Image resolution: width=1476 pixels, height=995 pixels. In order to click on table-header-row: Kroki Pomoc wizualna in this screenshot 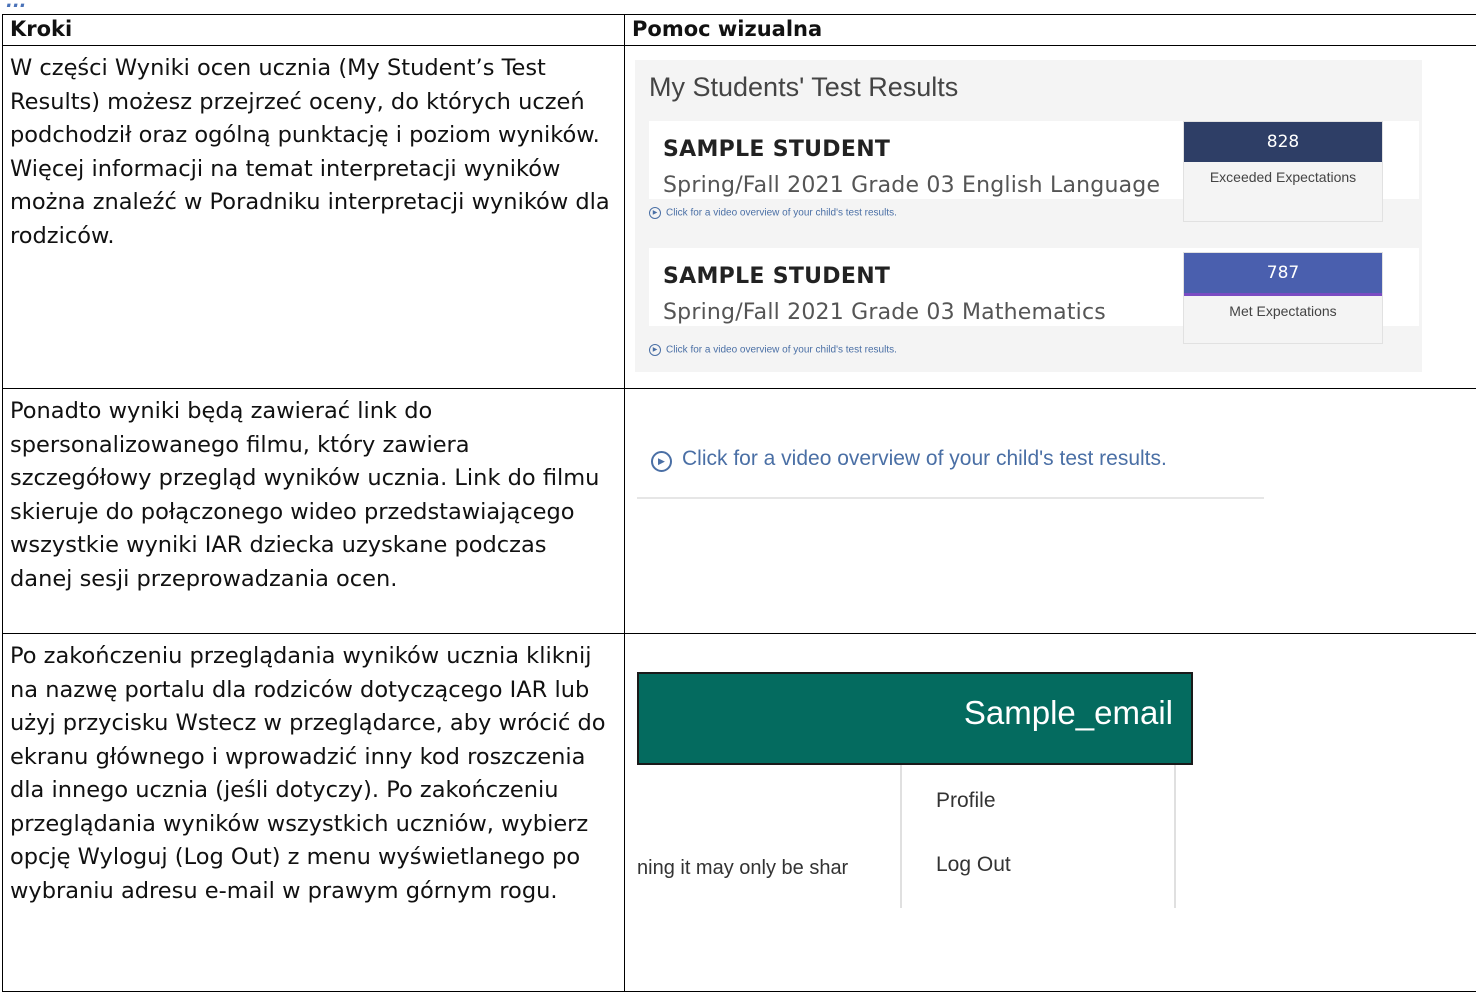, I will do `click(739, 30)`.